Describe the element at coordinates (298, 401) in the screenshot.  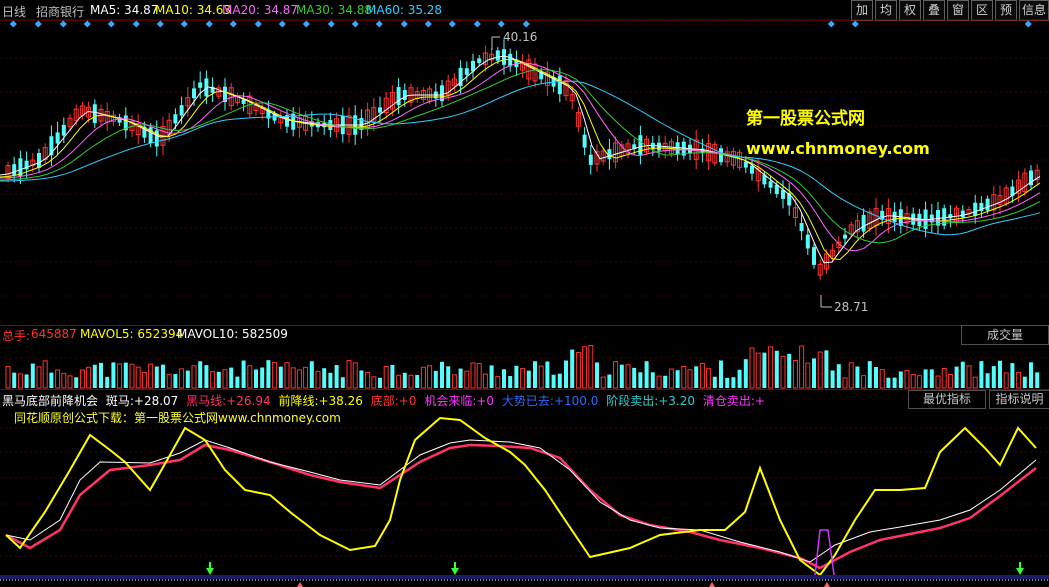
I see `ind-item-label: 前降线:` at that location.